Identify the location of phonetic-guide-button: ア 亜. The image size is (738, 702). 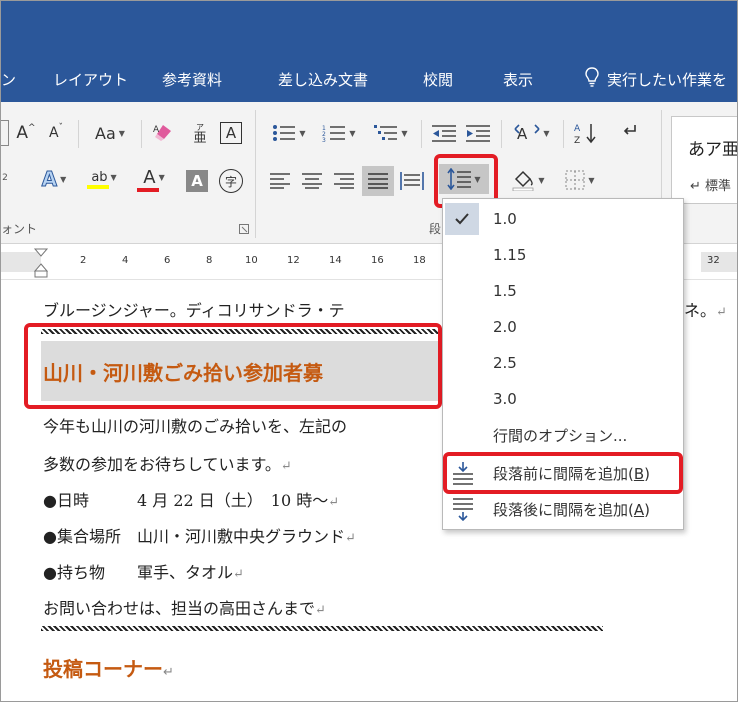
(200, 133).